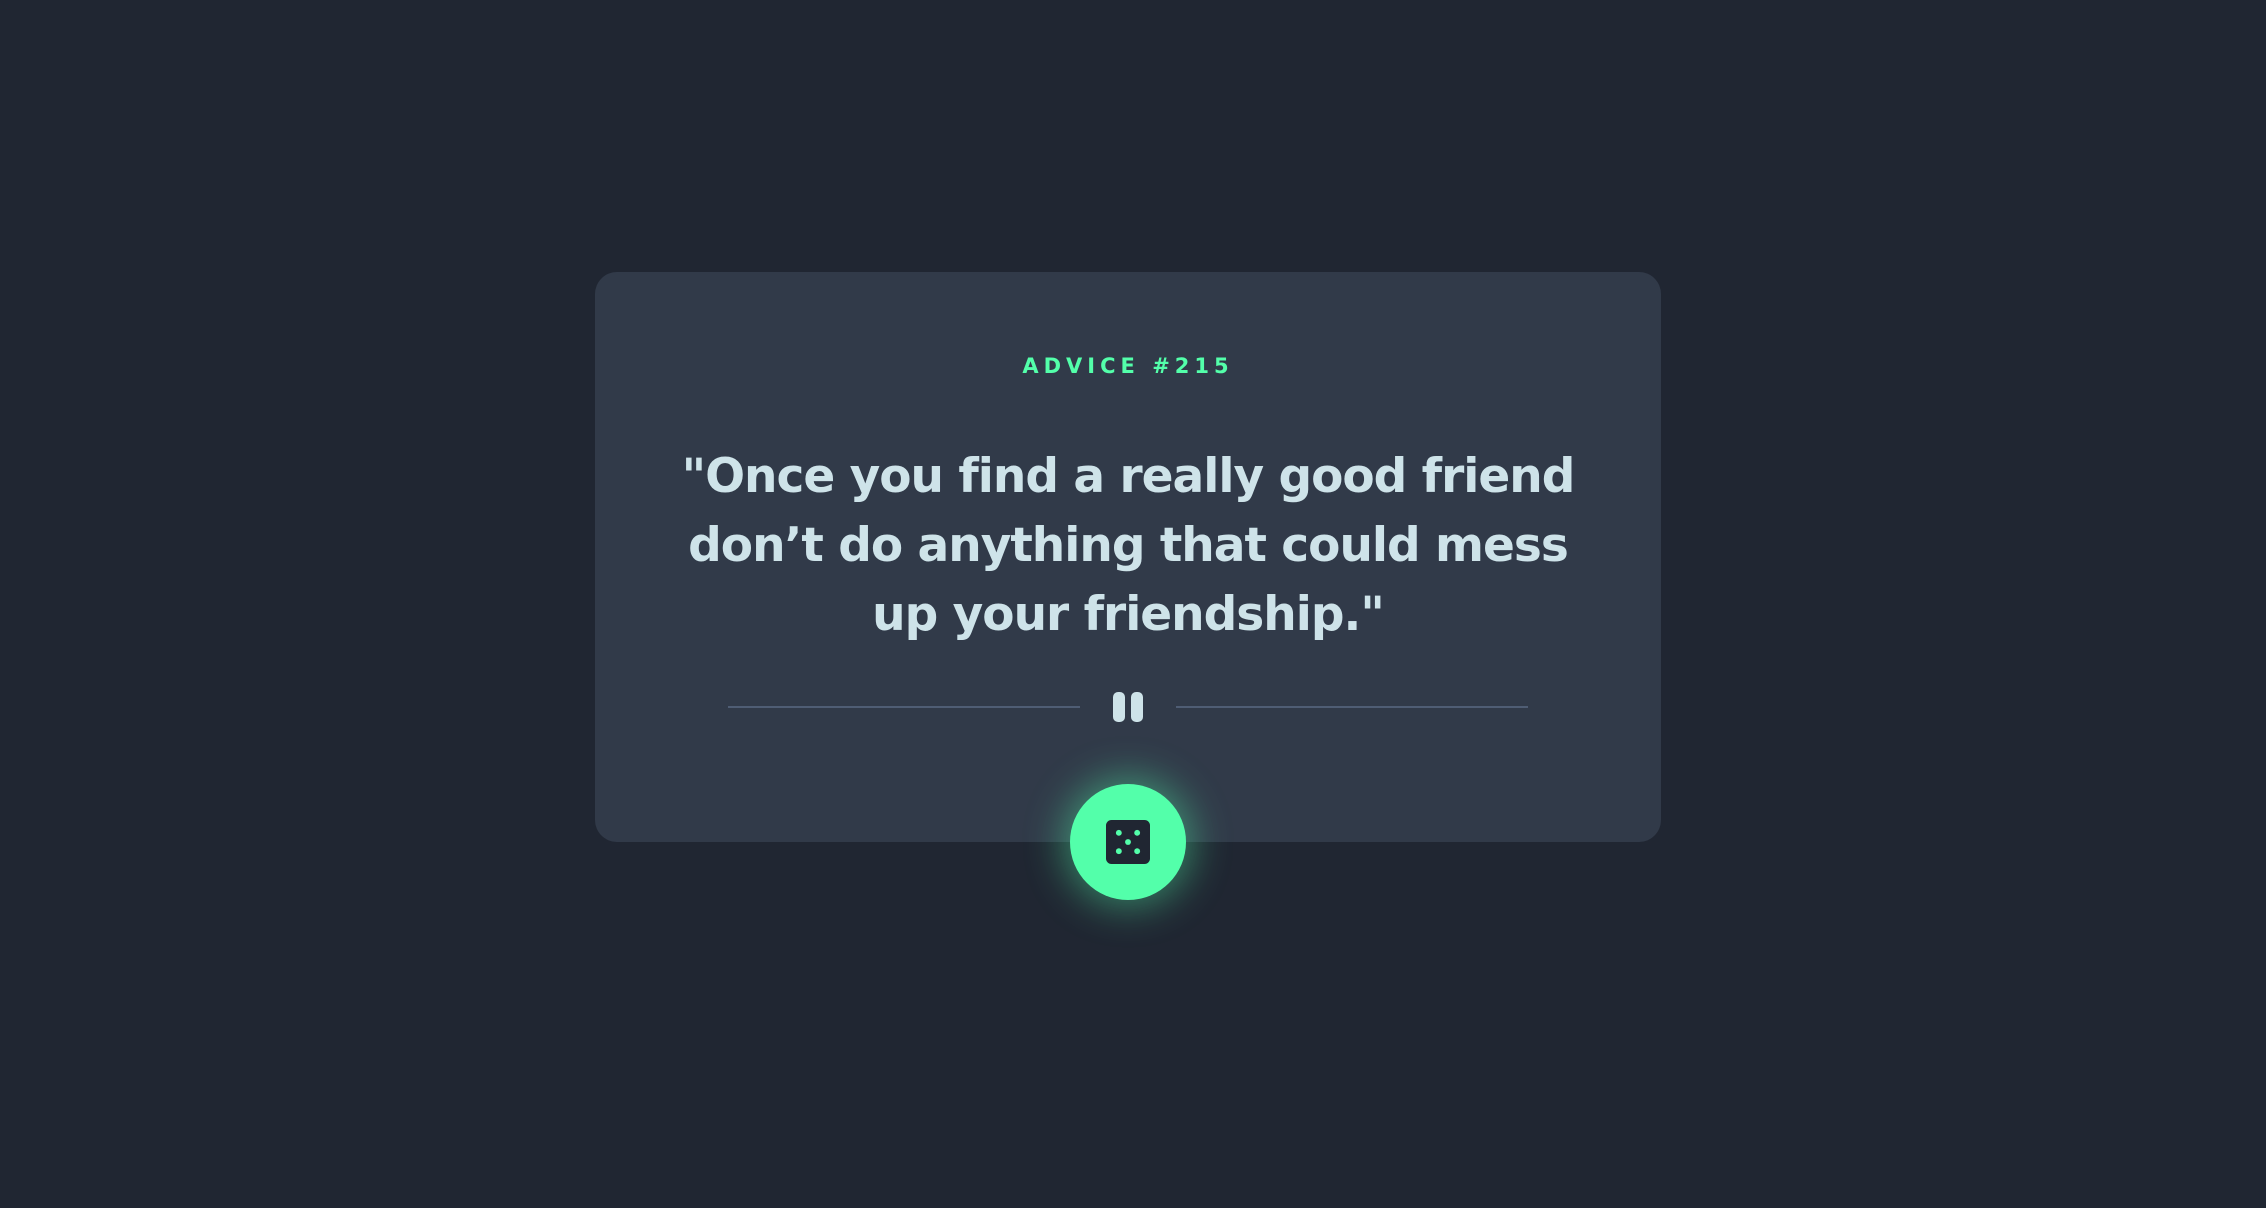 This screenshot has width=2266, height=1208. Describe the element at coordinates (1119, 707) in the screenshot. I see `pause-bar-left` at that location.